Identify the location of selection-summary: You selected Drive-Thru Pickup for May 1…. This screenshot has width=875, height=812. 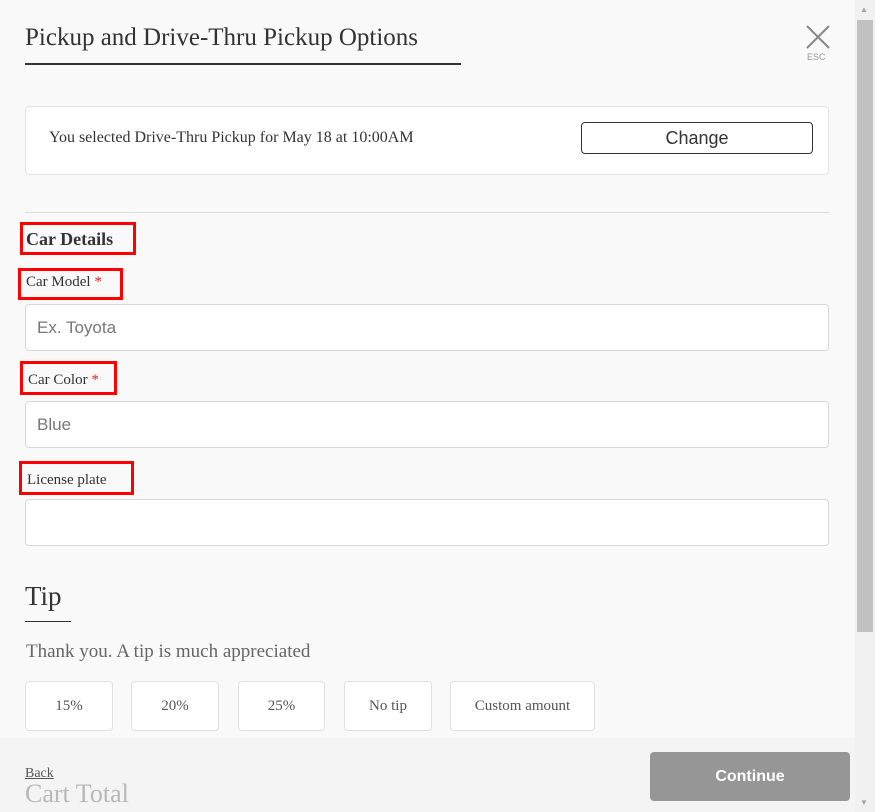
(427, 140).